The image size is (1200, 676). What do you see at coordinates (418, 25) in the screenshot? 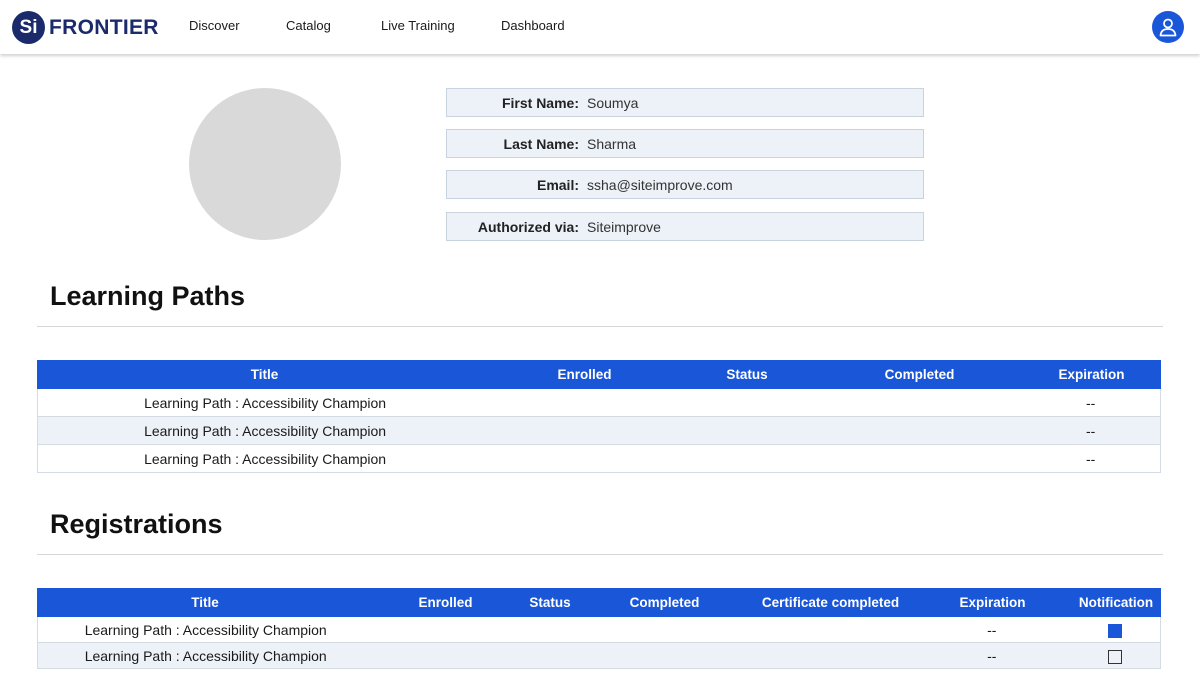
I see `nav-live-training: Live Training` at bounding box center [418, 25].